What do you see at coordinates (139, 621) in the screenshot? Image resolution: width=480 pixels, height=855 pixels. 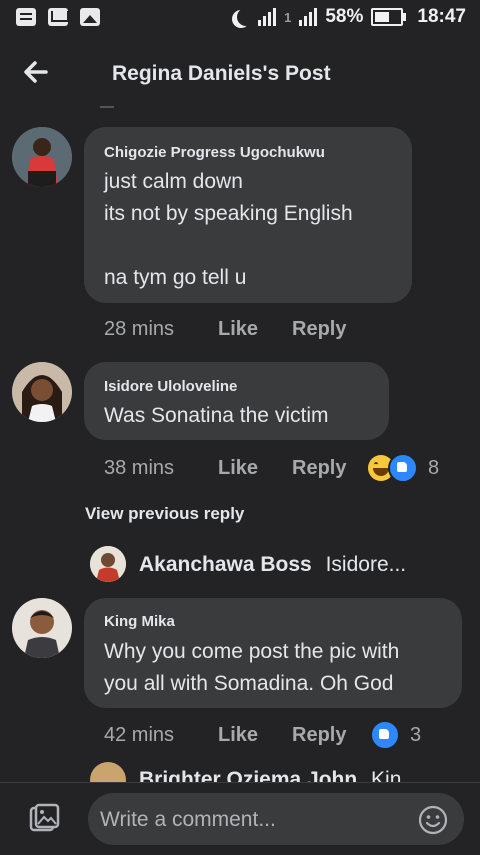 I see `comment-author: King Mika` at bounding box center [139, 621].